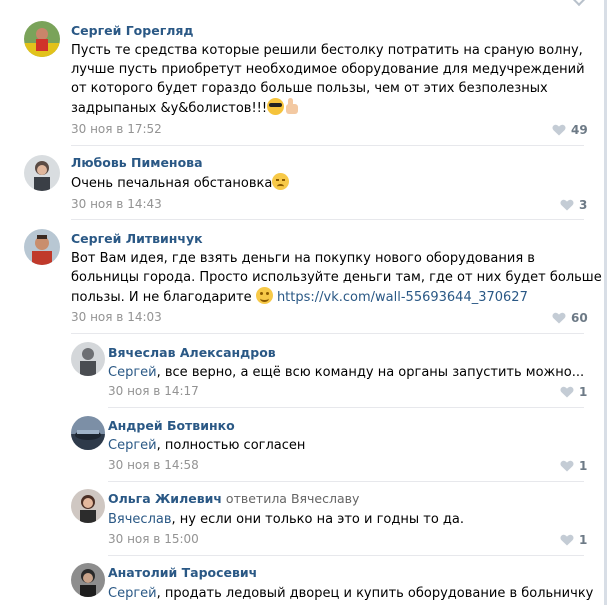  What do you see at coordinates (570, 318) in the screenshot?
I see `like-button: 60` at bounding box center [570, 318].